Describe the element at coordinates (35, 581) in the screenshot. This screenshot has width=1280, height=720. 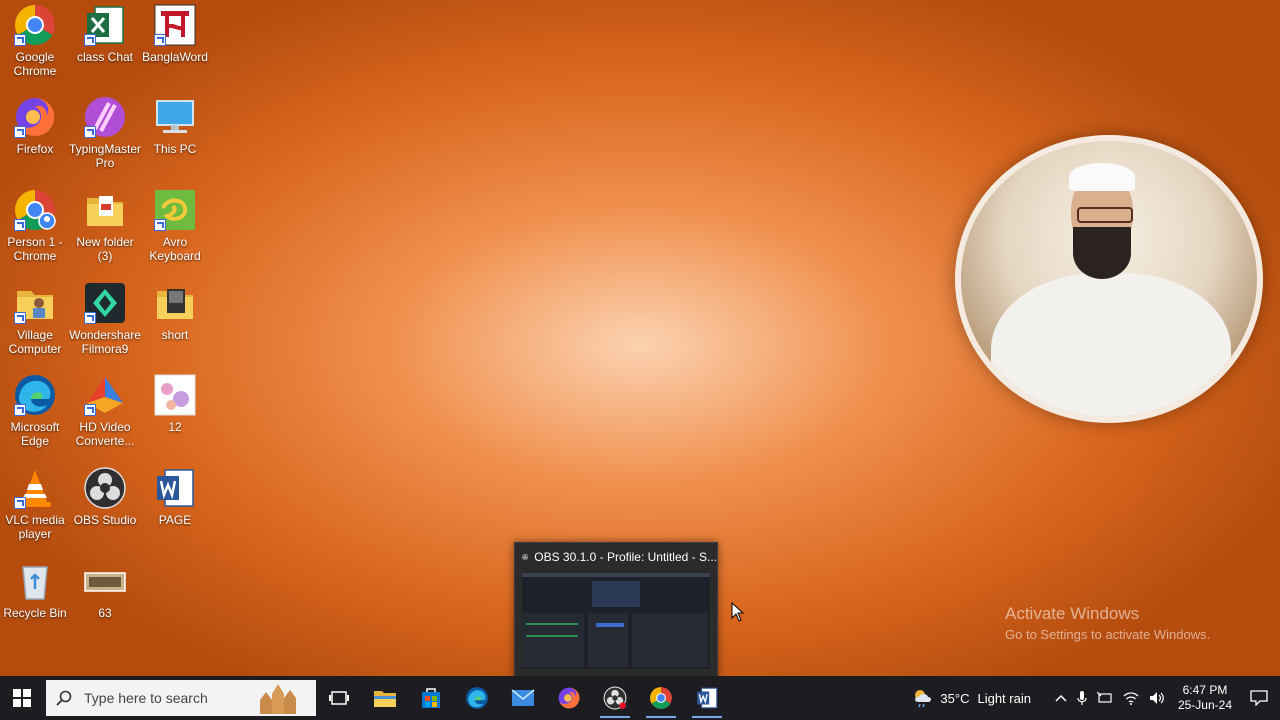
I see `recycle-bin-icon` at that location.